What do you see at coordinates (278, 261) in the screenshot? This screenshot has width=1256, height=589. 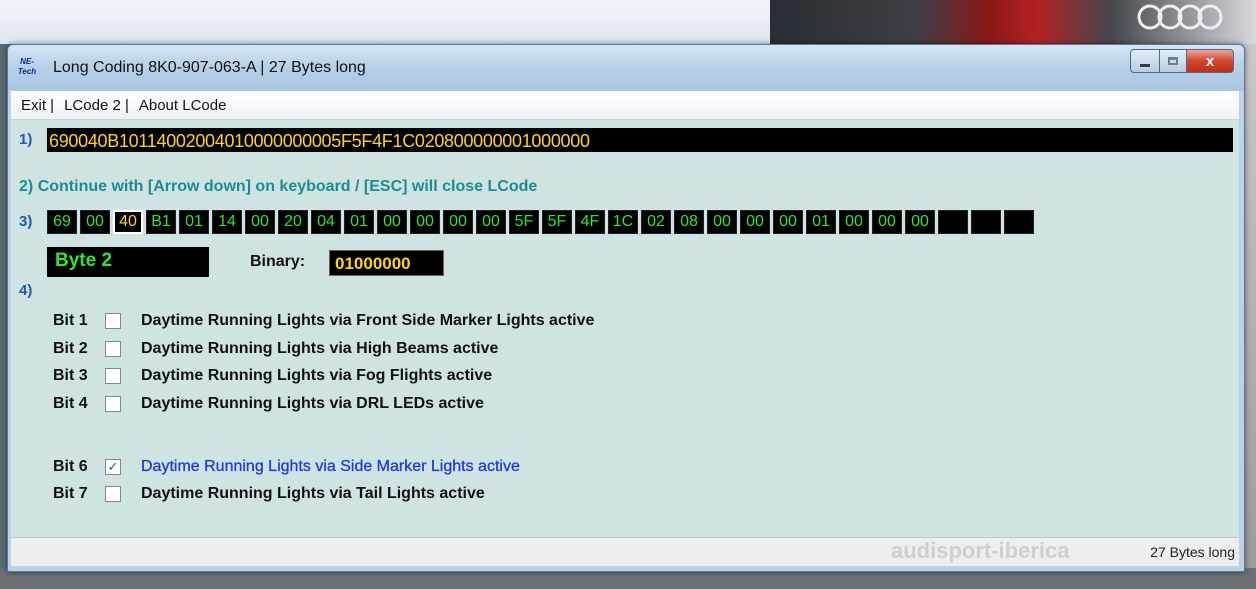 I see `binary-label: Binary:` at bounding box center [278, 261].